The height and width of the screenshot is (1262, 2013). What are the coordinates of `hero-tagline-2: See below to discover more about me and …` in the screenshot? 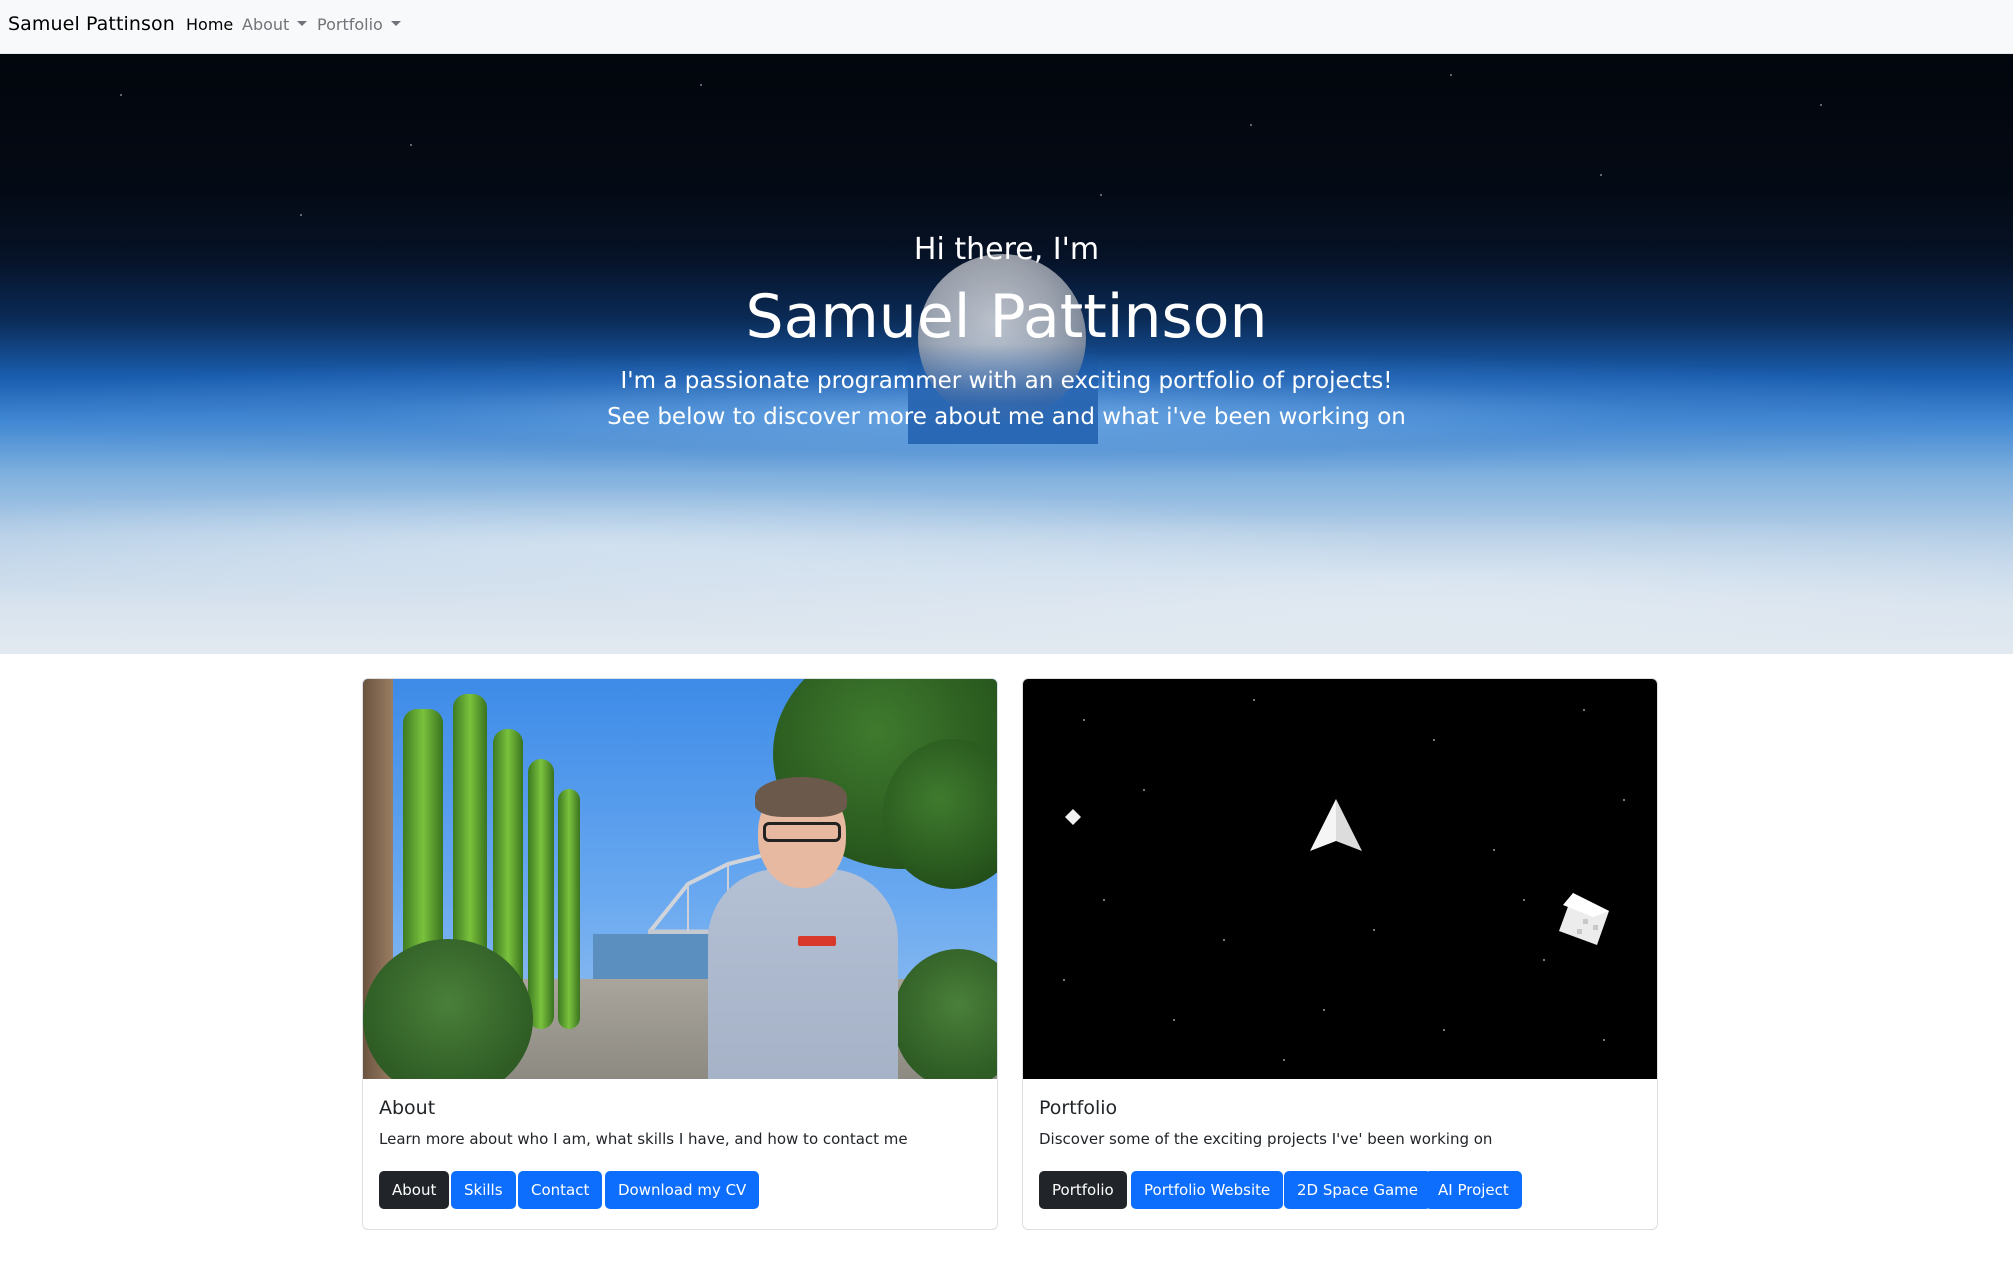 It's located at (1006, 417).